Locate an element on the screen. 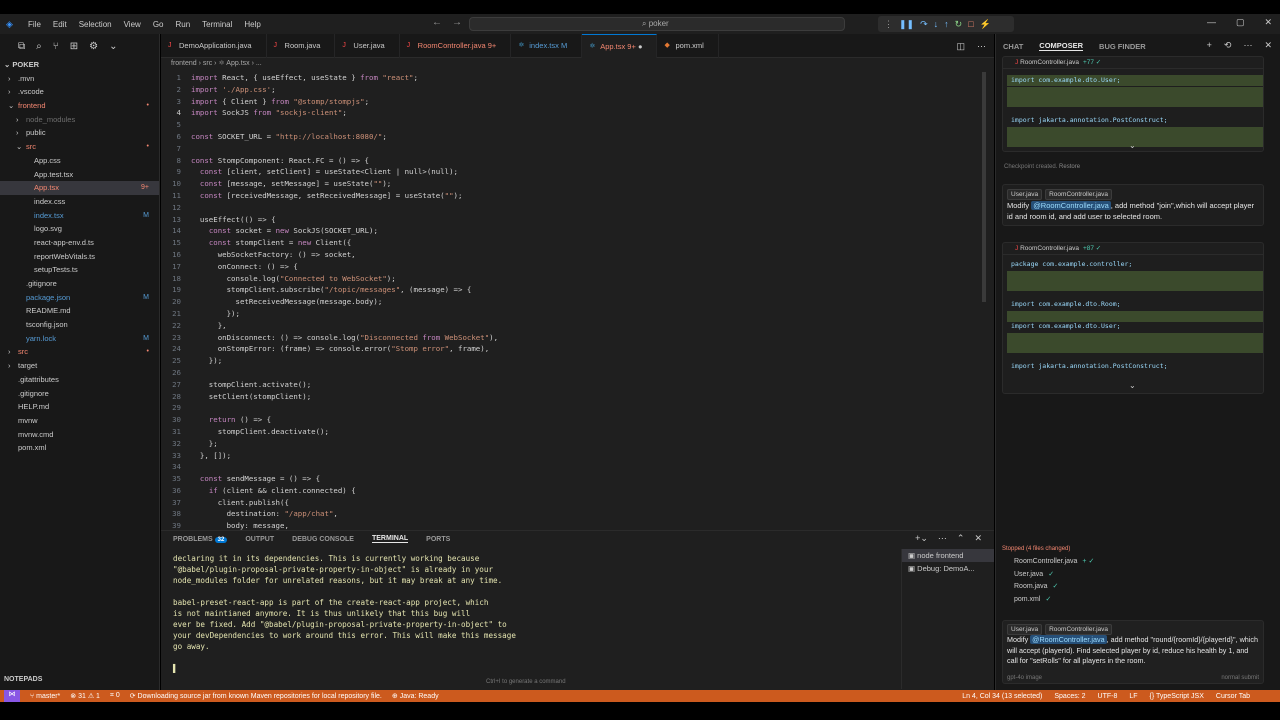 Image resolution: width=1280 pixels, height=720 pixels. editor-tab: J Room.java is located at coordinates (301, 46).